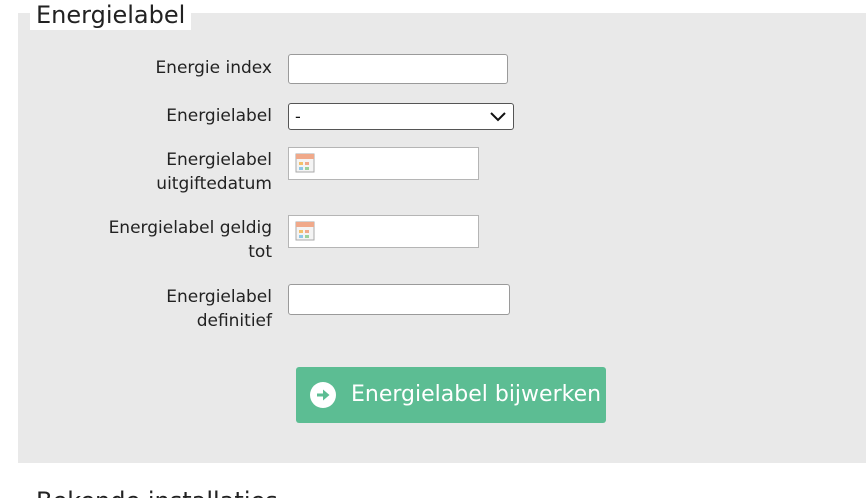 The height and width of the screenshot is (498, 866). I want to click on geldig-tot-label: Energielabel geldig tot, so click(172, 240).